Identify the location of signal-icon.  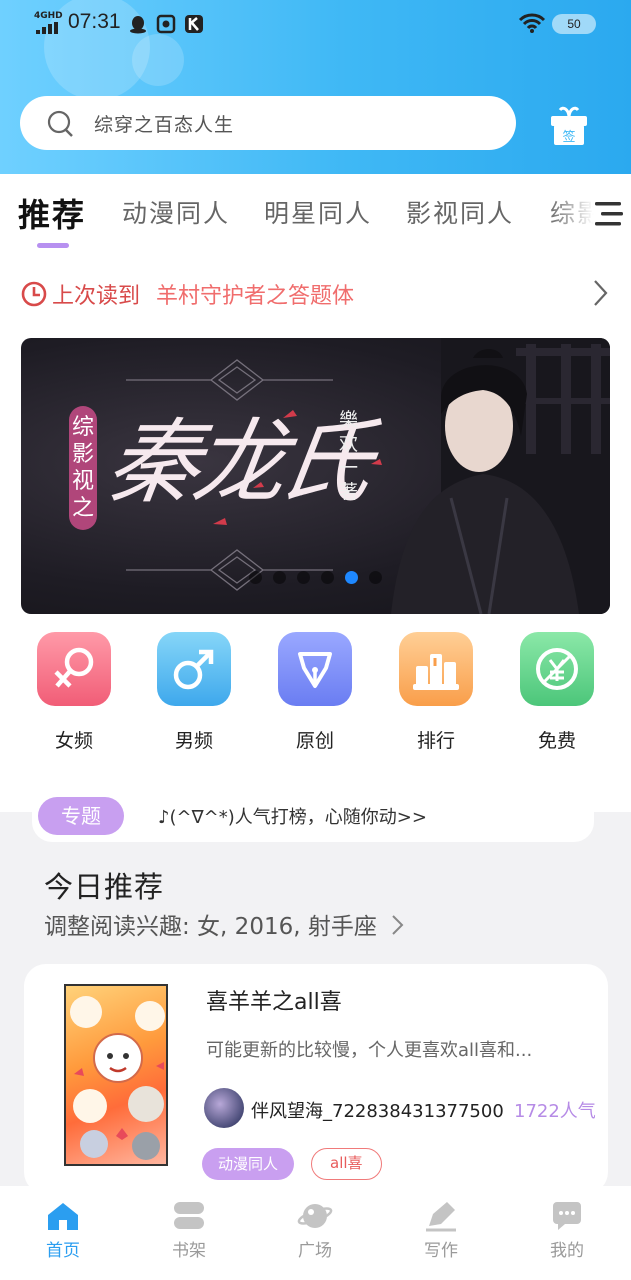
(48, 28).